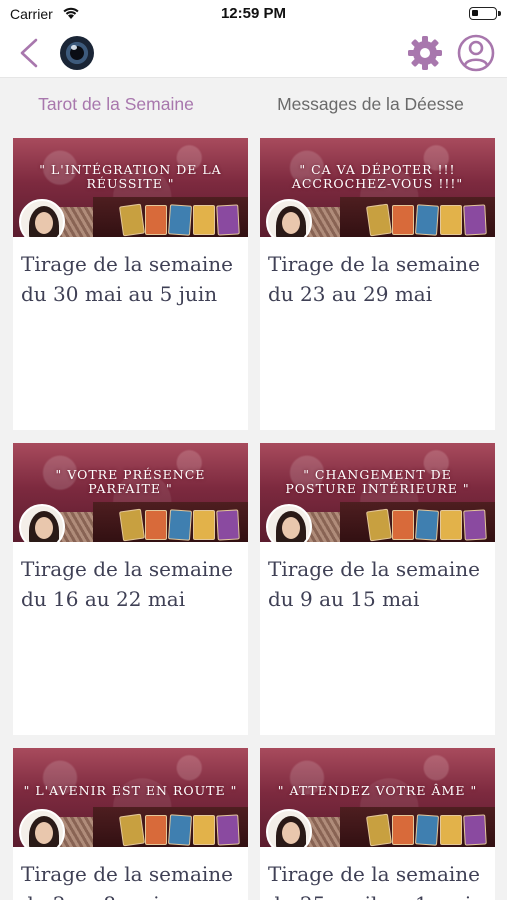  What do you see at coordinates (77, 53) in the screenshot?
I see `app-logo-avatar` at bounding box center [77, 53].